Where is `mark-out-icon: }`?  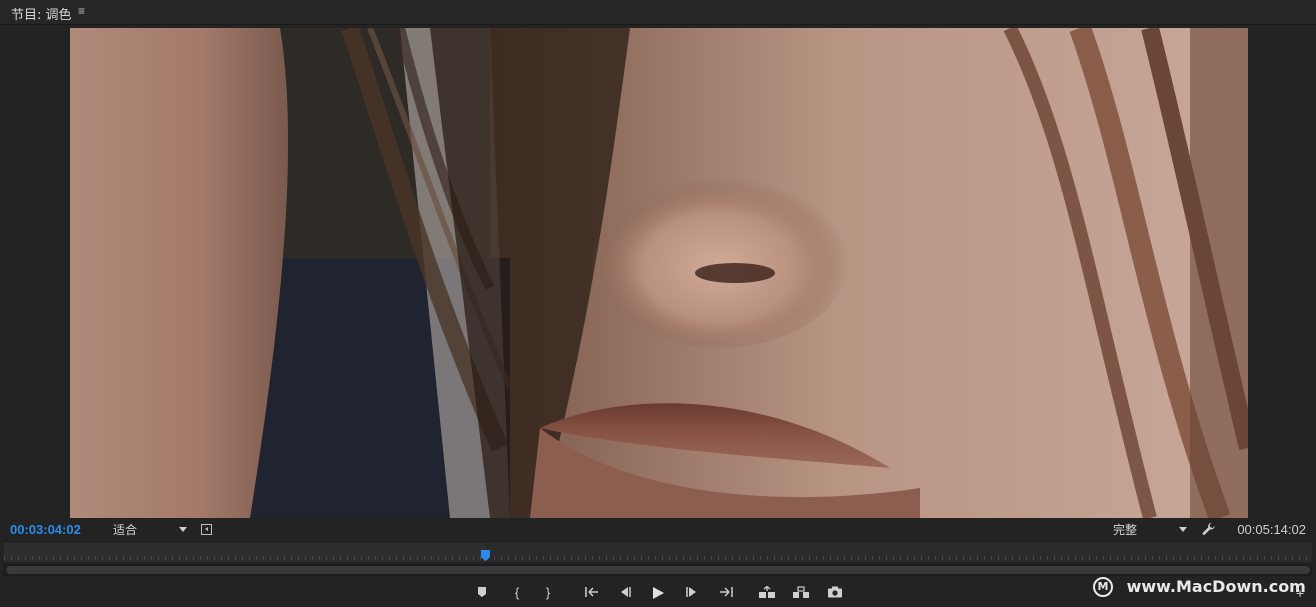 mark-out-icon: } is located at coordinates (548, 593).